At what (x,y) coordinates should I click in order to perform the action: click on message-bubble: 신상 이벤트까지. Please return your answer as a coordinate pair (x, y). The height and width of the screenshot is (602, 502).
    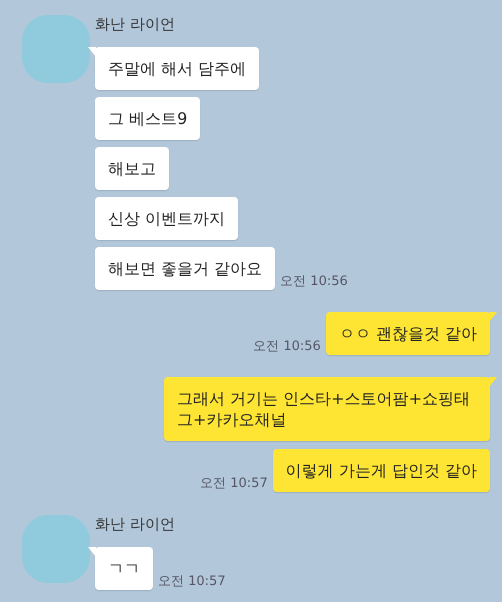
    Looking at the image, I should click on (166, 218).